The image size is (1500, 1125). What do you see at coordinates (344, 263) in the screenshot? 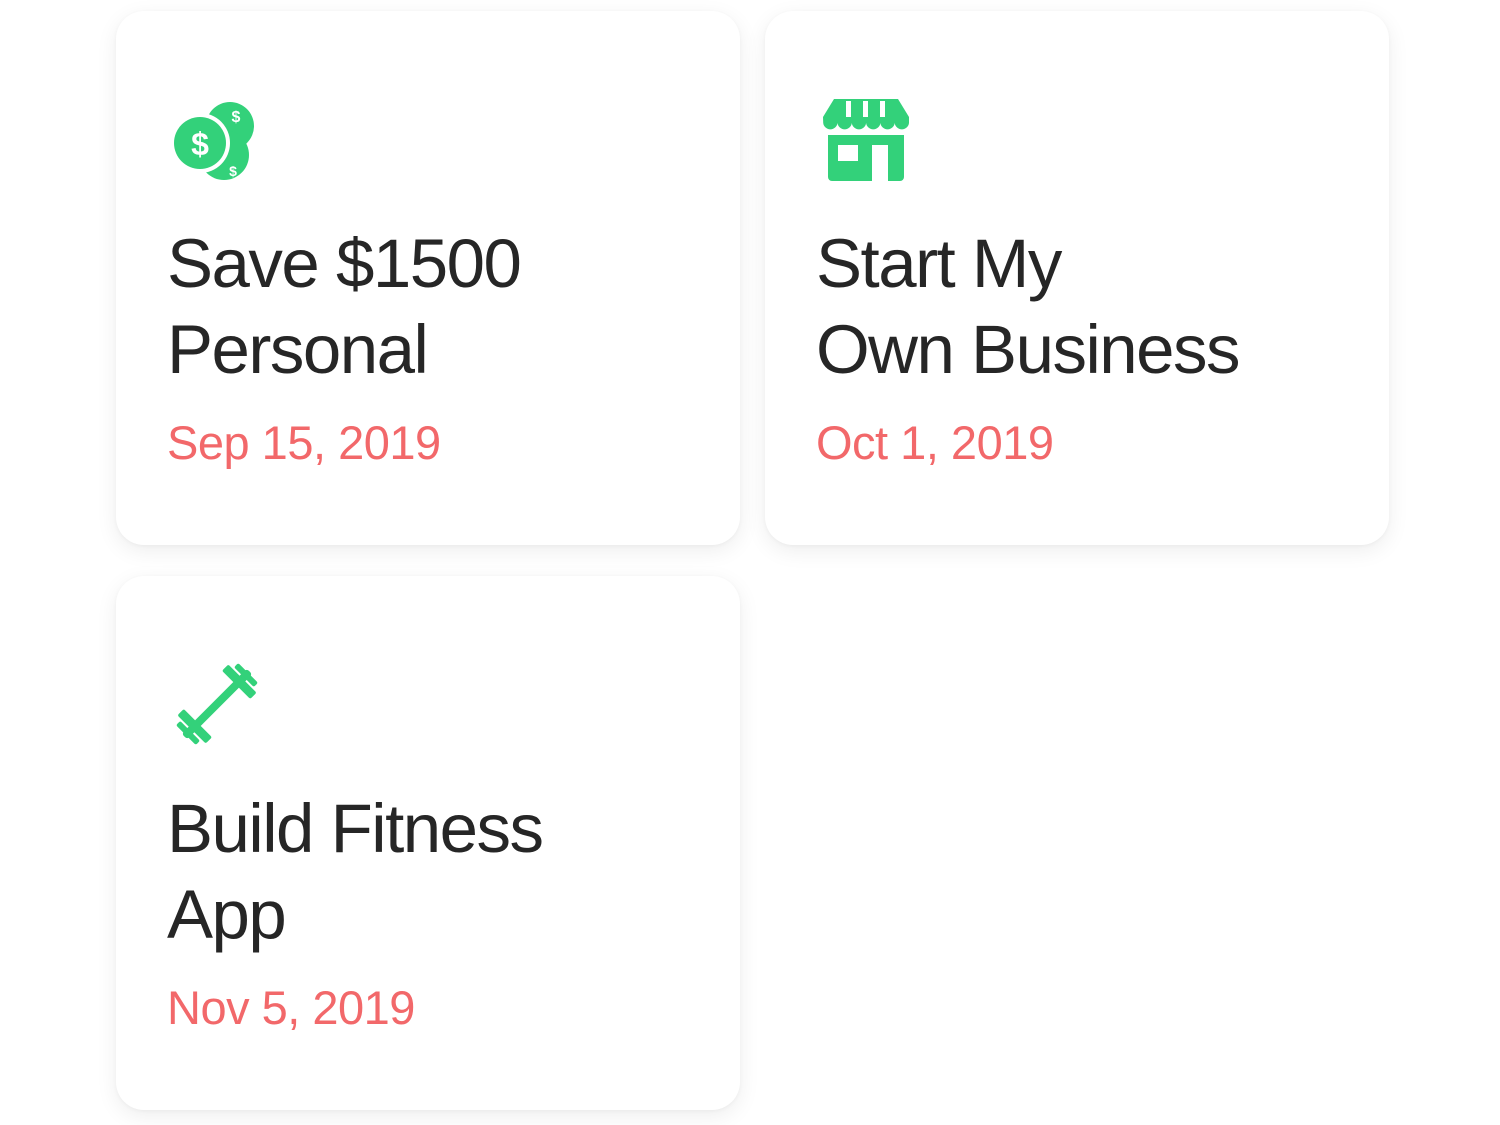
I see `goal-title-line1: Save $1500` at bounding box center [344, 263].